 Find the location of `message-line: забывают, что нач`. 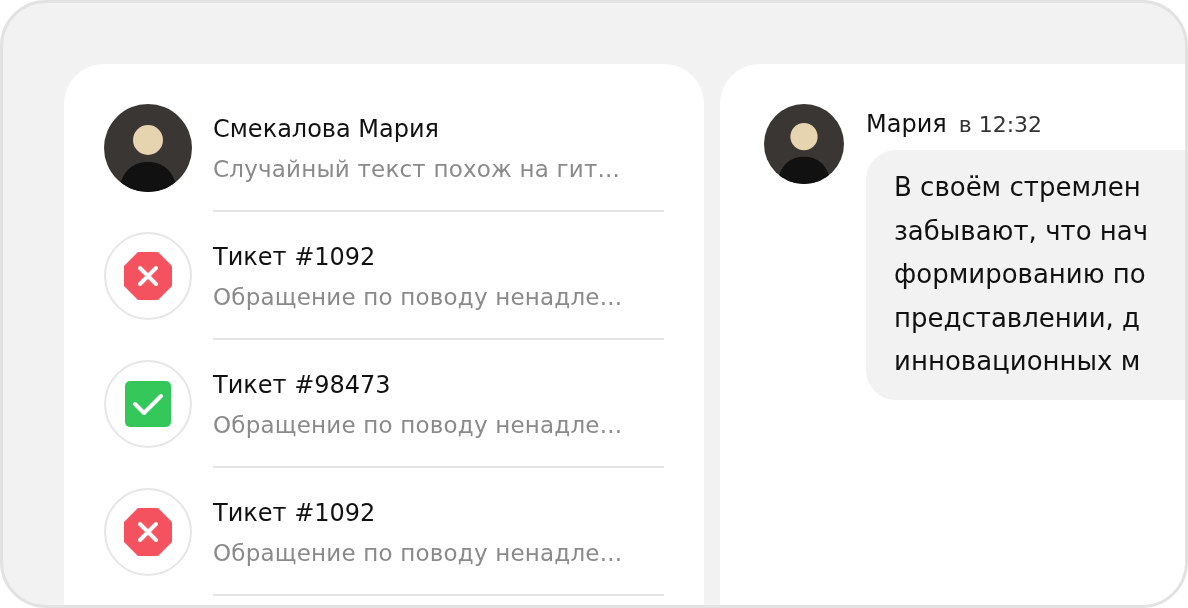

message-line: забывают, что нач is located at coordinates (1022, 231).